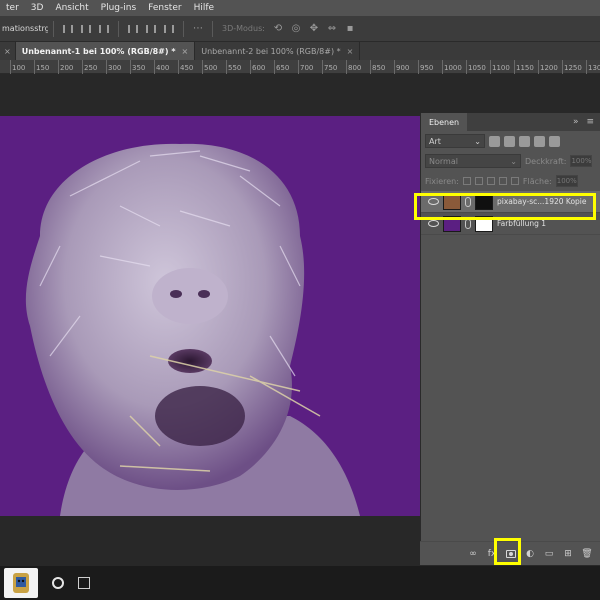  What do you see at coordinates (566, 181) in the screenshot?
I see `fill-field: 100%` at bounding box center [566, 181].